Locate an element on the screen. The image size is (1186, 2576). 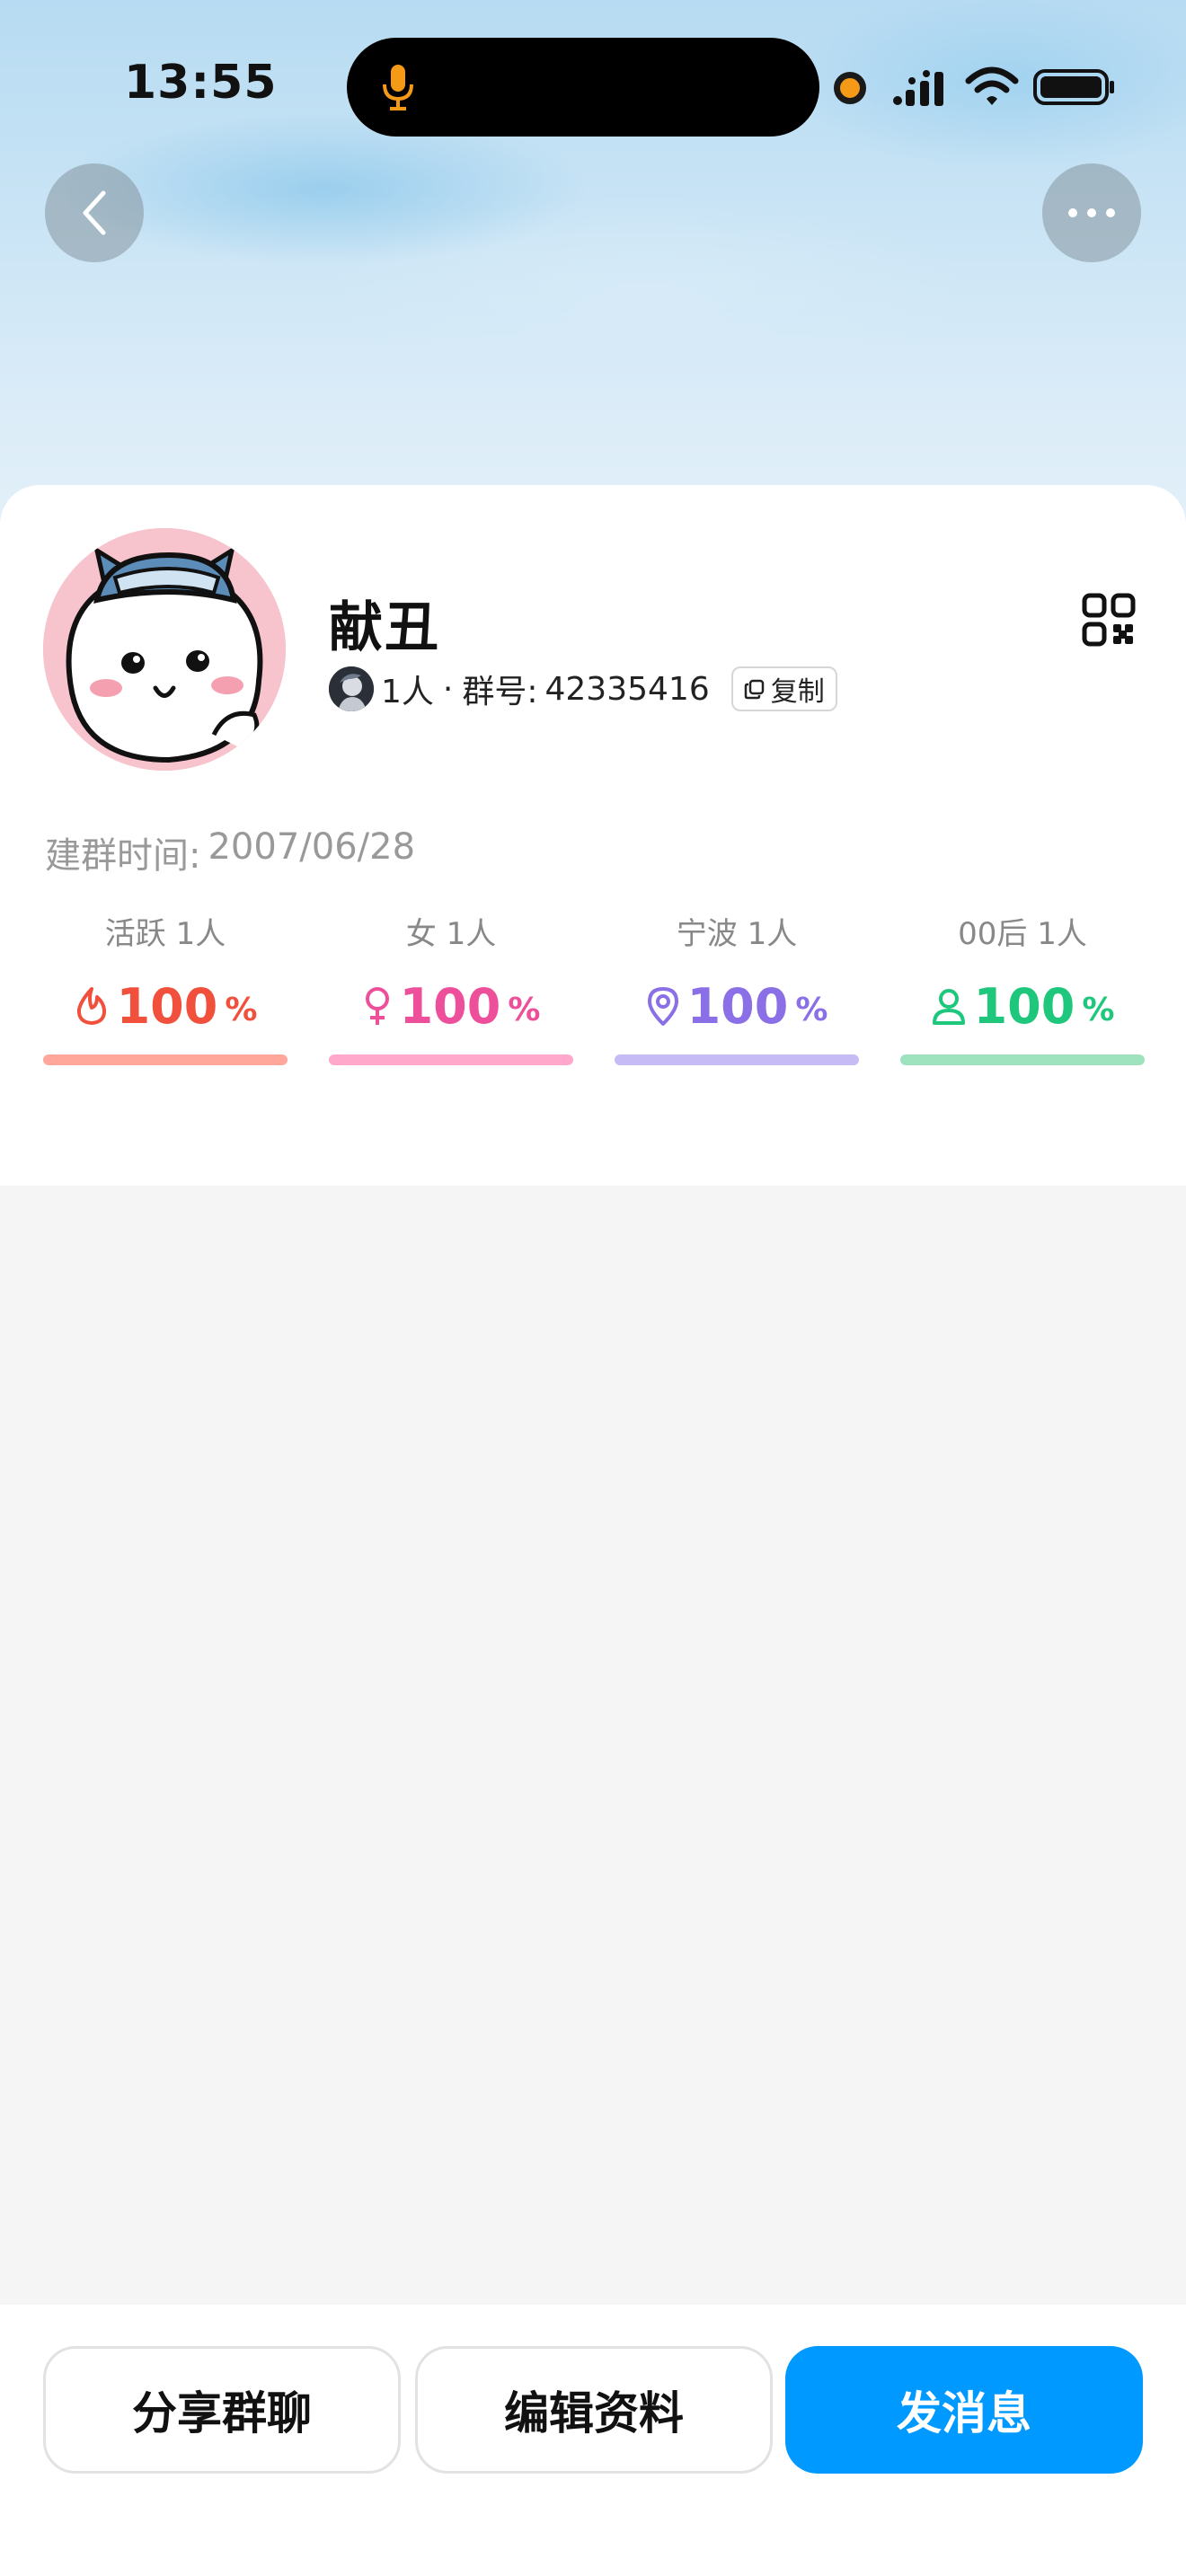
stat-gender: 女 1人 100% is located at coordinates (451, 989).